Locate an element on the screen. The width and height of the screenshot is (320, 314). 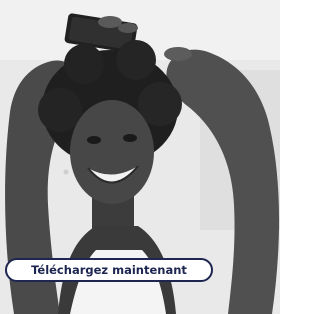
download-now-label: Téléchargez maintenant is located at coordinates (109, 270).